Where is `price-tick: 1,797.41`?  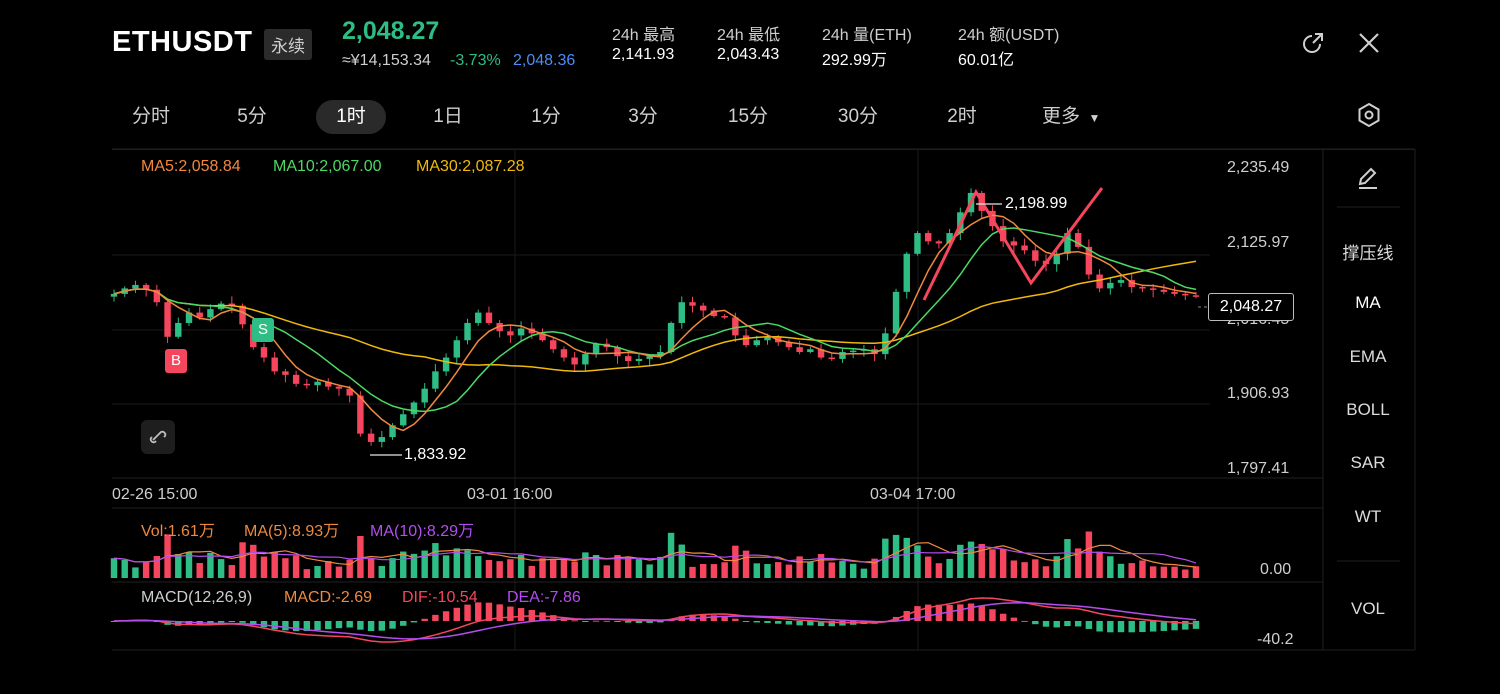 price-tick: 1,797.41 is located at coordinates (1258, 468).